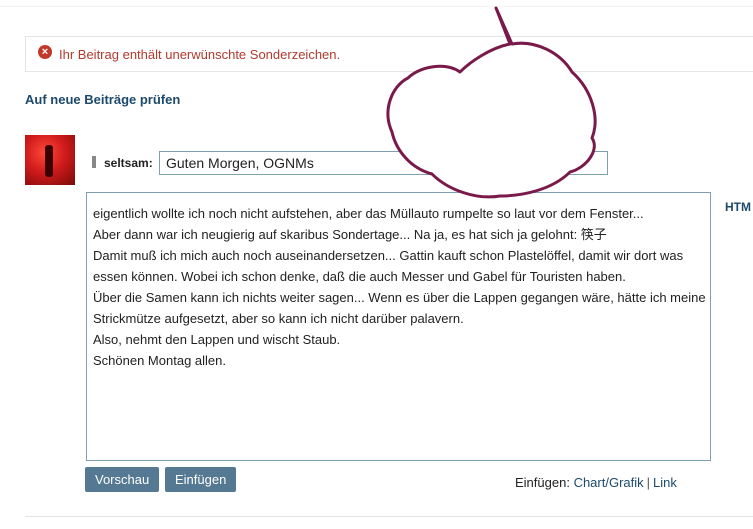 This screenshot has height=529, width=753. I want to click on user-avatar, so click(50, 160).